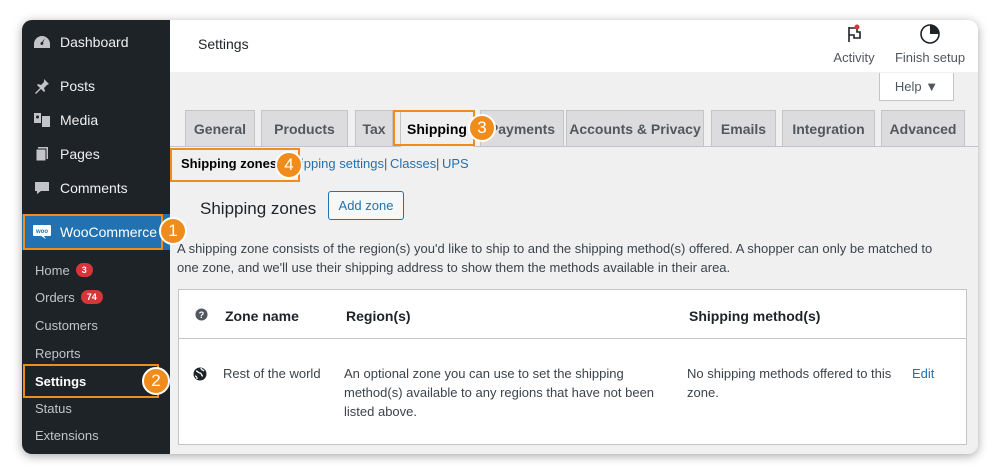 The height and width of the screenshot is (475, 1000). What do you see at coordinates (96, 353) in the screenshot?
I see `submenu-item-reports: Reports` at bounding box center [96, 353].